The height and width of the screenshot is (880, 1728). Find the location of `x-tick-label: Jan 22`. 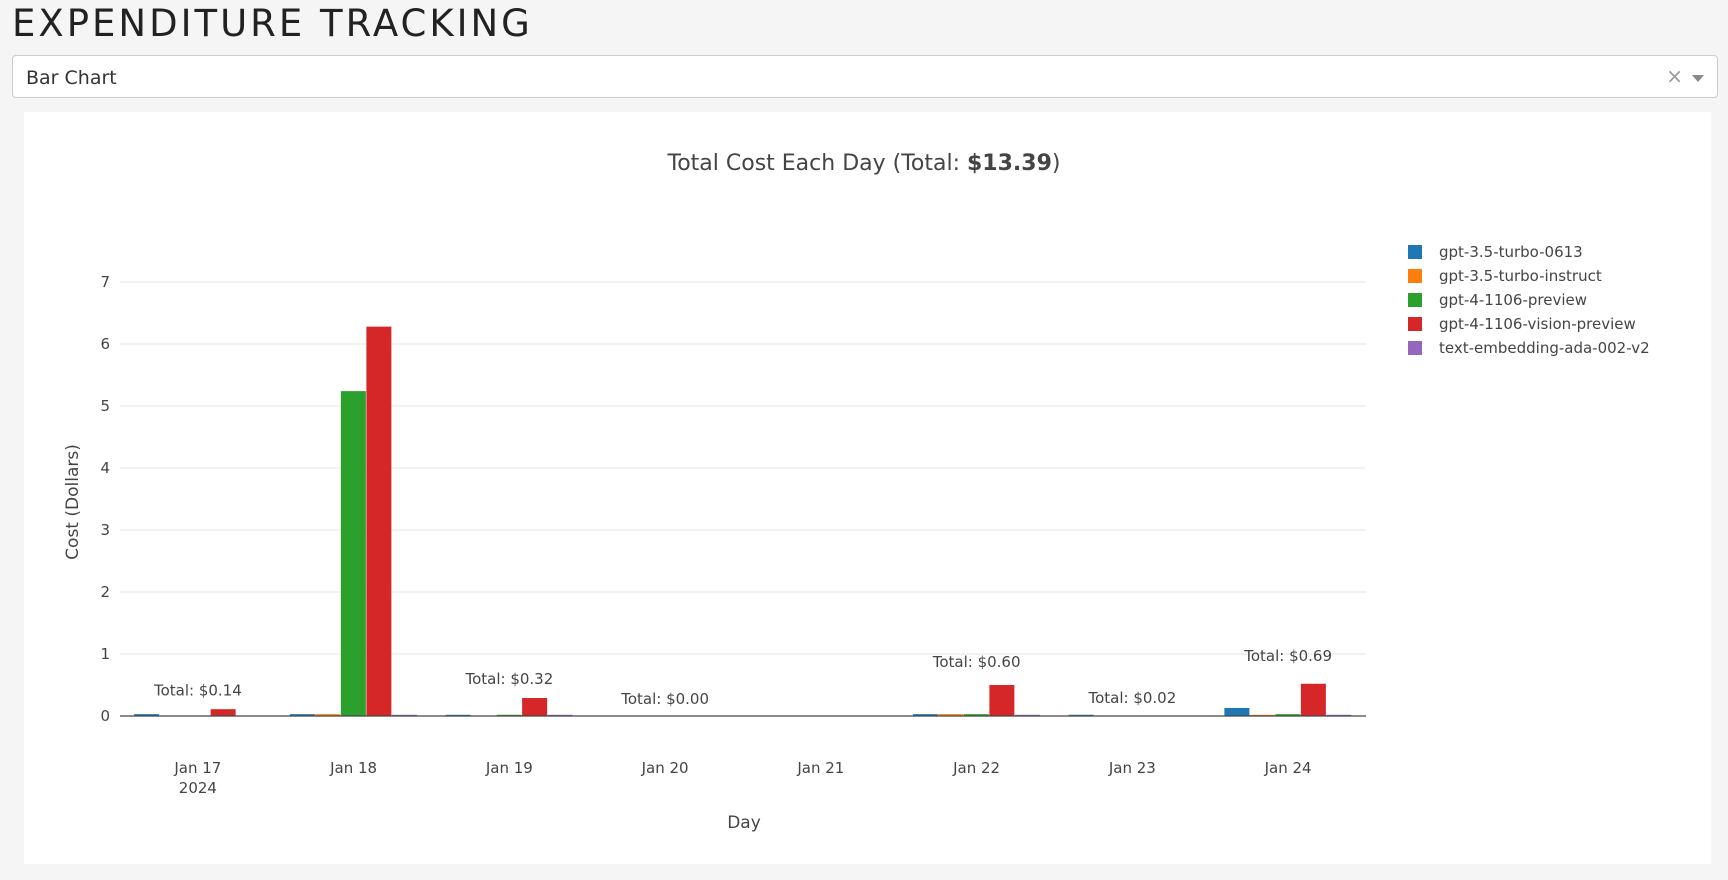

x-tick-label: Jan 22 is located at coordinates (976, 768).